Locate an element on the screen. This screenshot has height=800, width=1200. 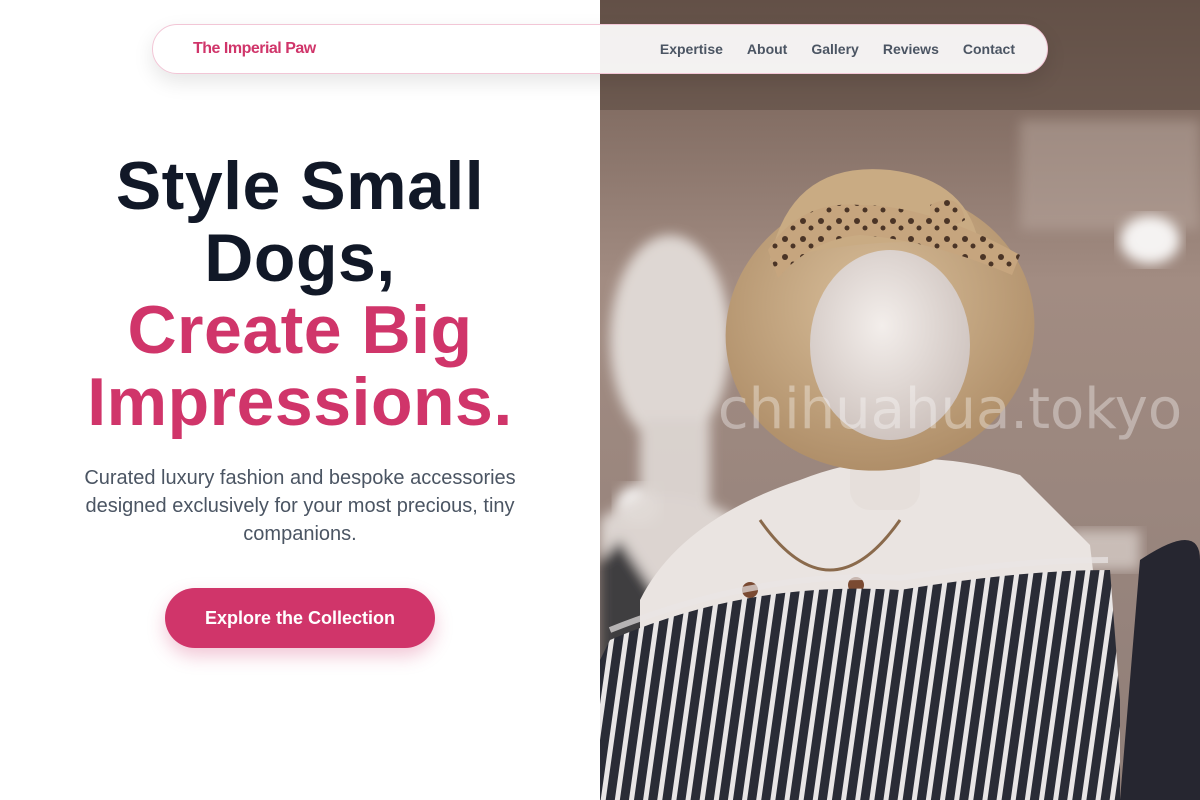
nav-links: Expertise About Gallery Reviews Contact is located at coordinates (837, 49).